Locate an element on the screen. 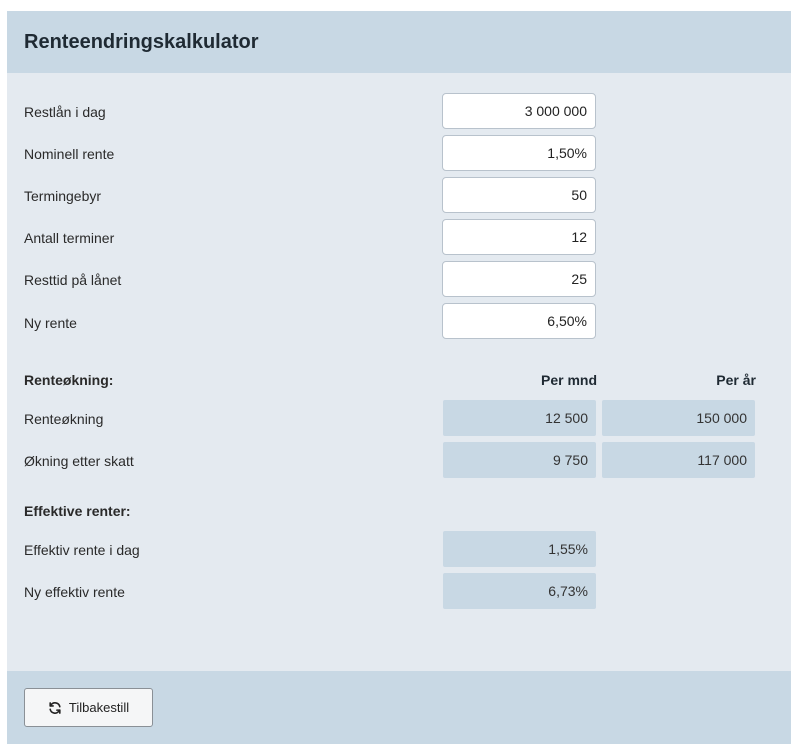 This screenshot has height=749, width=800. label-renteokning: Renteøkning is located at coordinates (64, 419).